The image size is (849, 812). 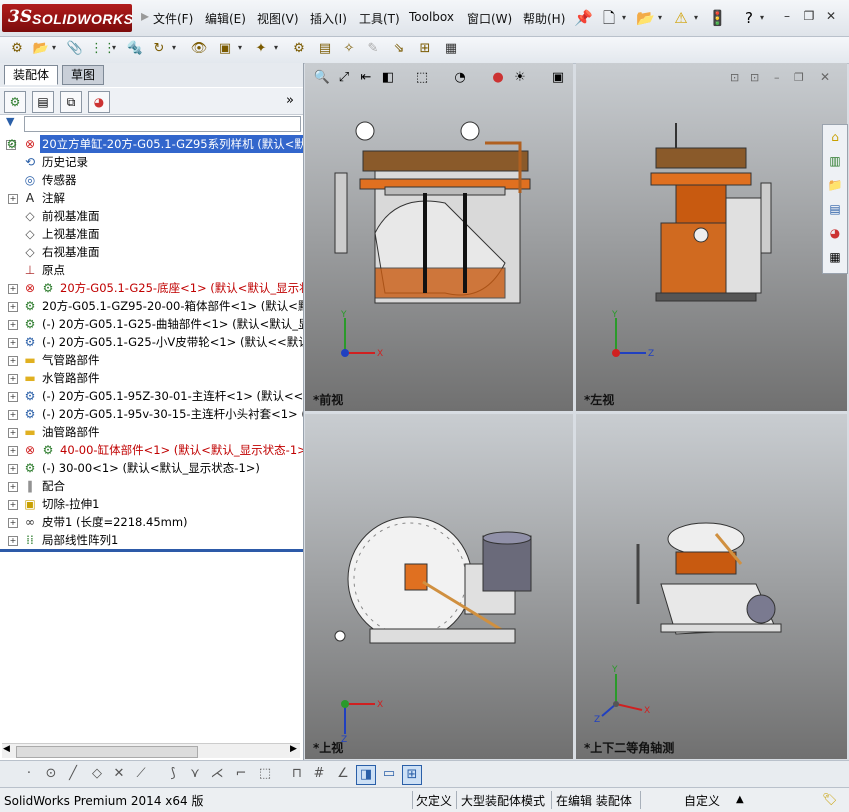 I want to click on tree-item: + A 注解, so click(x=151, y=198).